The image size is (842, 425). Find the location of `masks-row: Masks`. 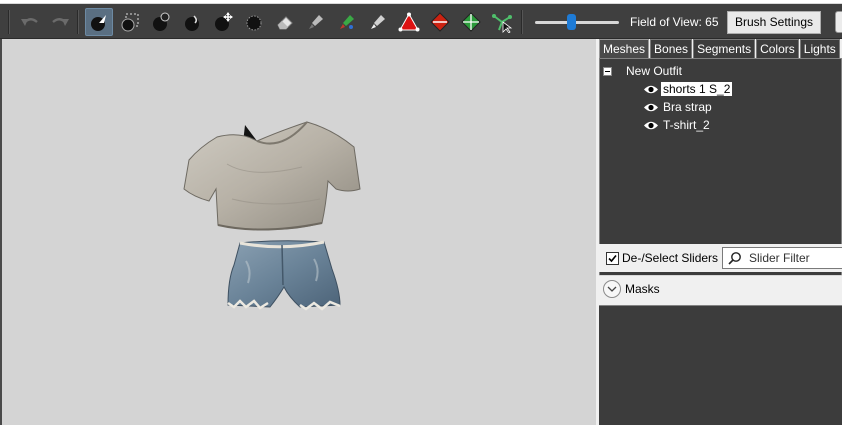

masks-row: Masks is located at coordinates (720, 289).